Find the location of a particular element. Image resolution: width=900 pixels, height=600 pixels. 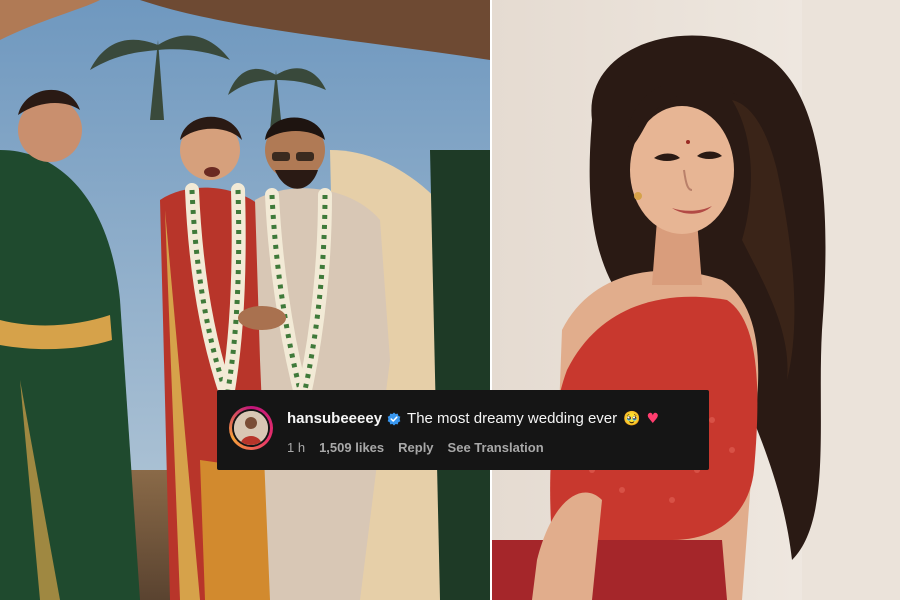

commenter-avatar is located at coordinates (251, 428).